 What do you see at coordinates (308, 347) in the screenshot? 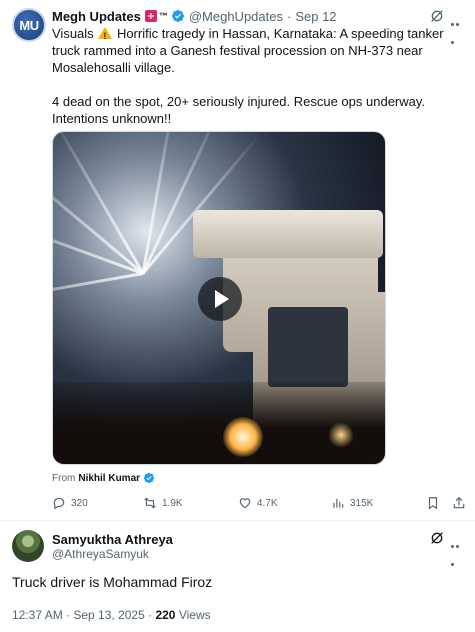
I see `truck-windshield` at bounding box center [308, 347].